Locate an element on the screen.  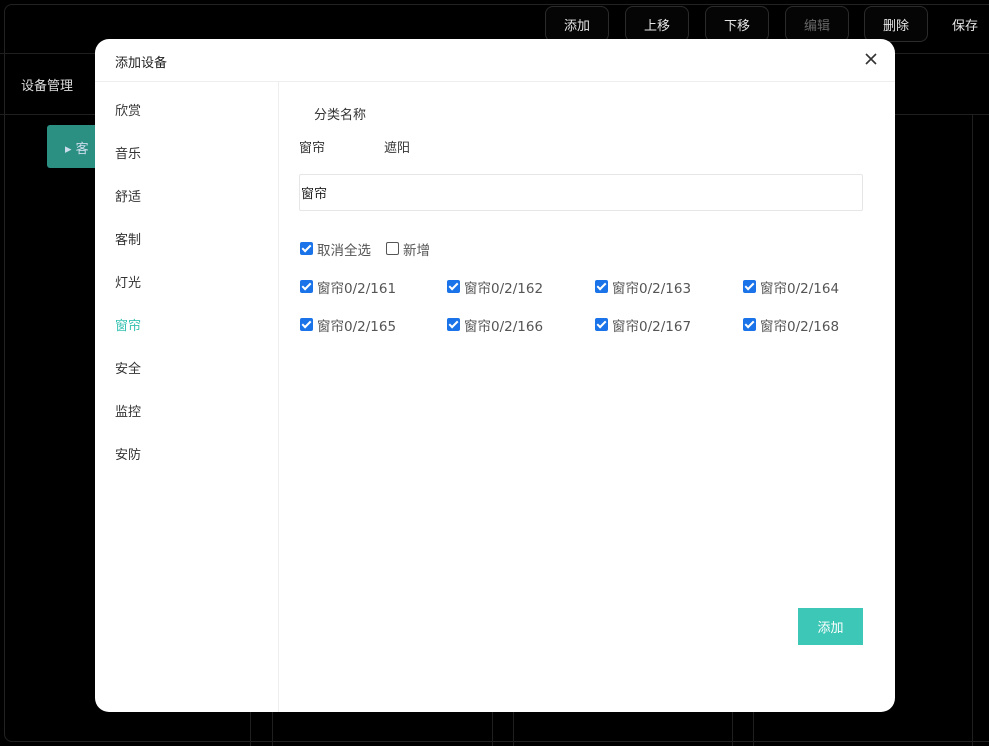
sidebar-item-comfort: 舒适 is located at coordinates (128, 195).